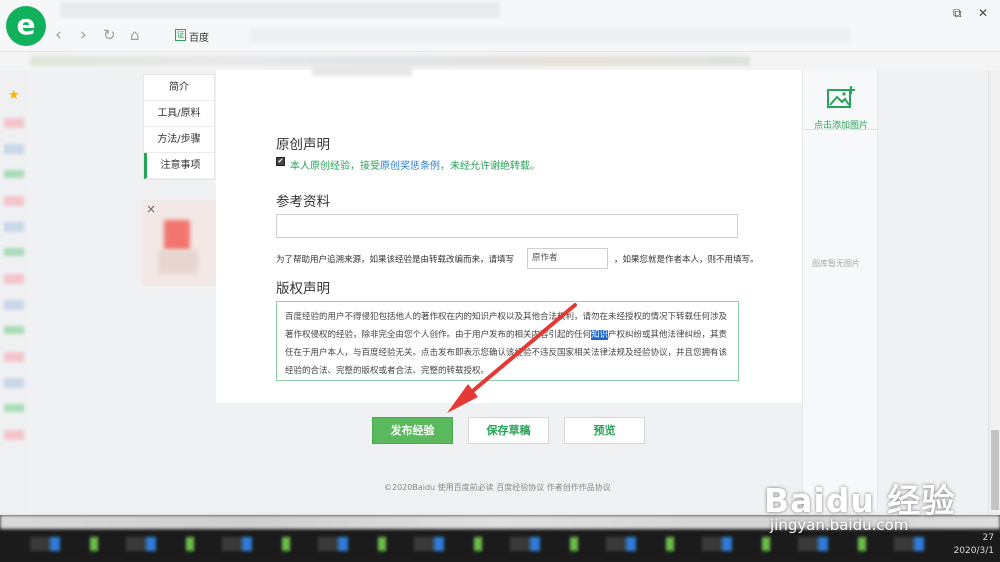  I want to click on taskbar-time: 27, so click(988, 538).